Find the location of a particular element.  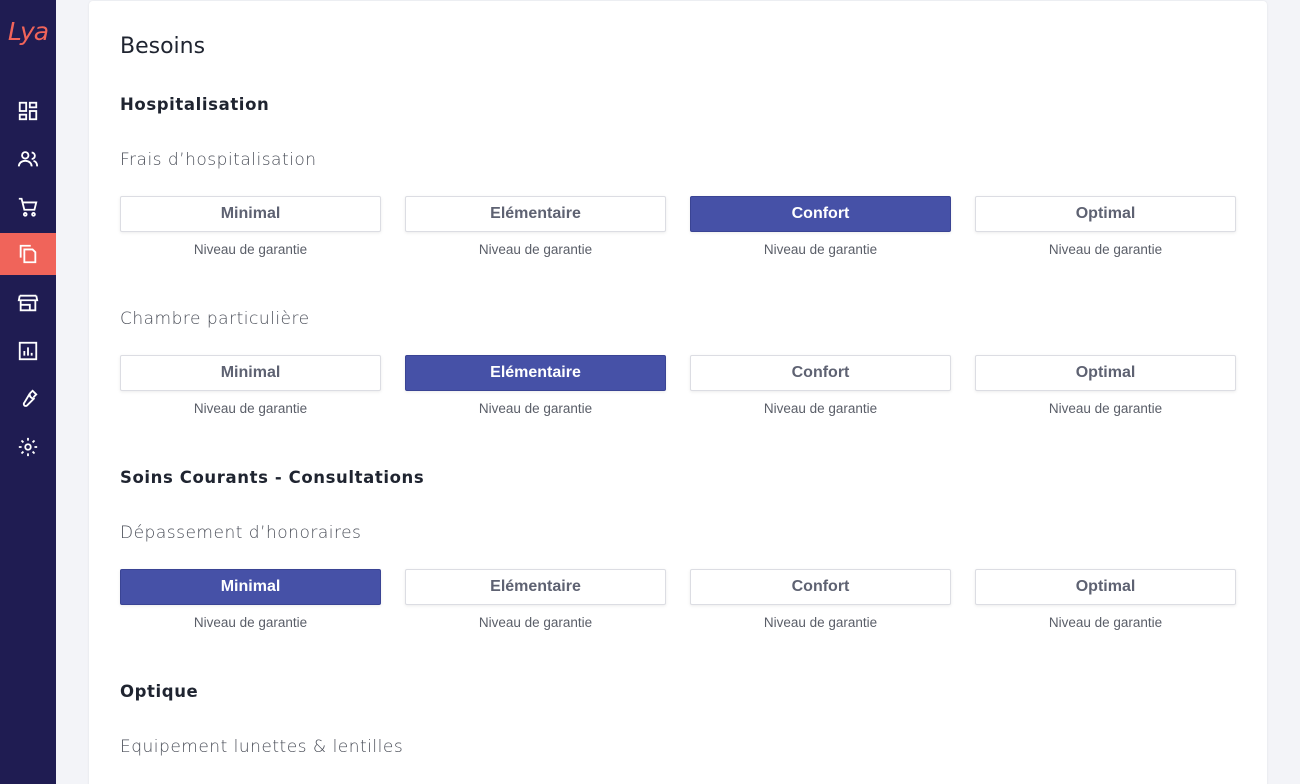

group-label-frais-hospitalisation: Frais d’hospitalisation is located at coordinates (218, 160).